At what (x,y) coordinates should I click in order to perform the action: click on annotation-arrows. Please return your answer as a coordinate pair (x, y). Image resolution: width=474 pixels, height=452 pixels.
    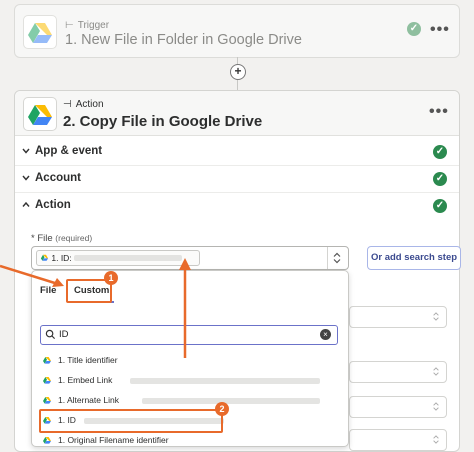
    Looking at the image, I should click on (95, 308).